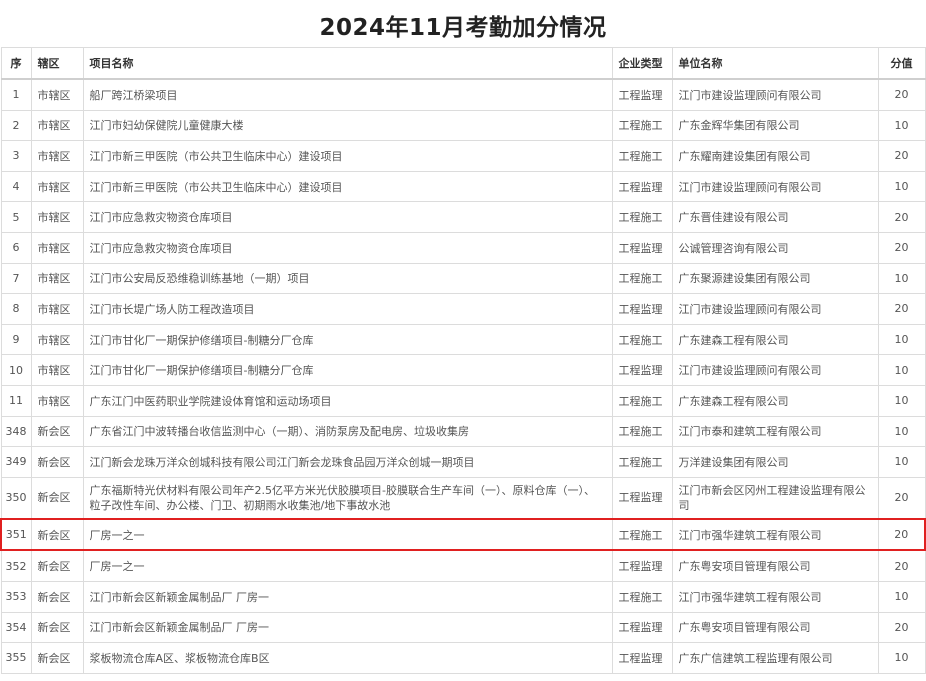 The image size is (926, 681). I want to click on column-header-project: 项目名称, so click(347, 63).